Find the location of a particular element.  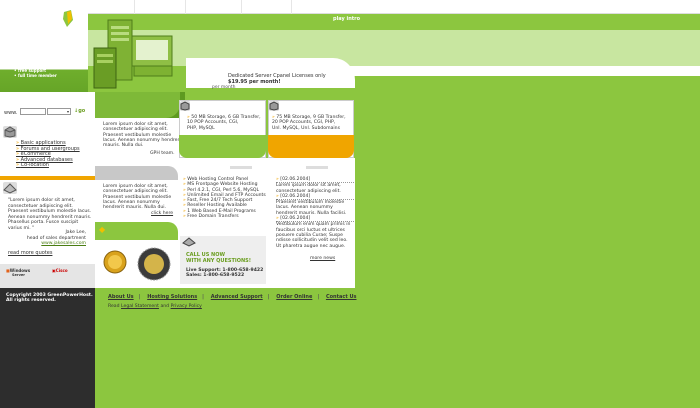

coins-icon: ◆ is located at coordinates (102, 229).